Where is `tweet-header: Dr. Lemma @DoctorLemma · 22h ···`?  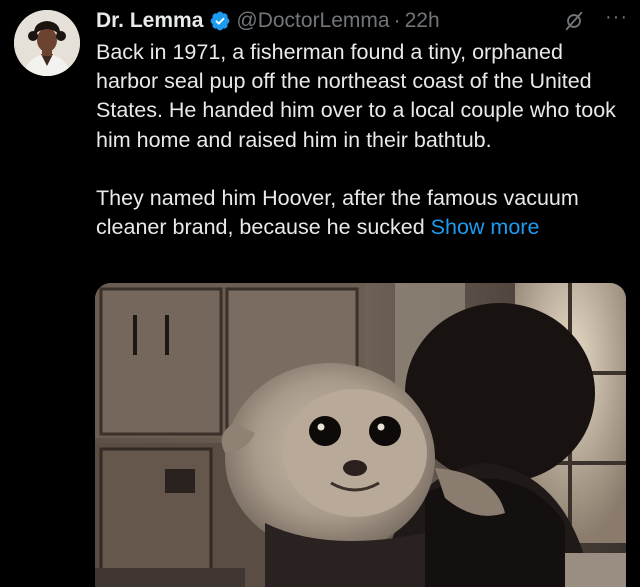 tweet-header: Dr. Lemma @DoctorLemma · 22h ··· is located at coordinates (362, 21).